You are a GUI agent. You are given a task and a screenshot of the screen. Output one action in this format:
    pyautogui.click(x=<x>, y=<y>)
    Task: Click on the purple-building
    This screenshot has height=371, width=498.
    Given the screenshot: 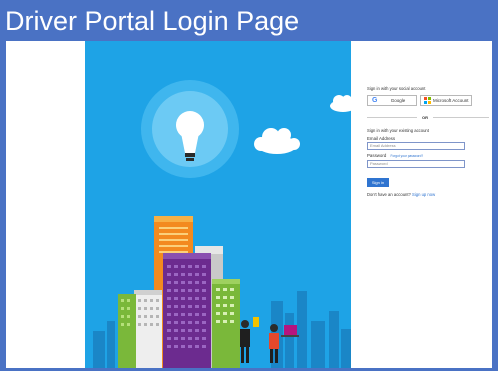 What is the action you would take?
    pyautogui.click(x=187, y=310)
    